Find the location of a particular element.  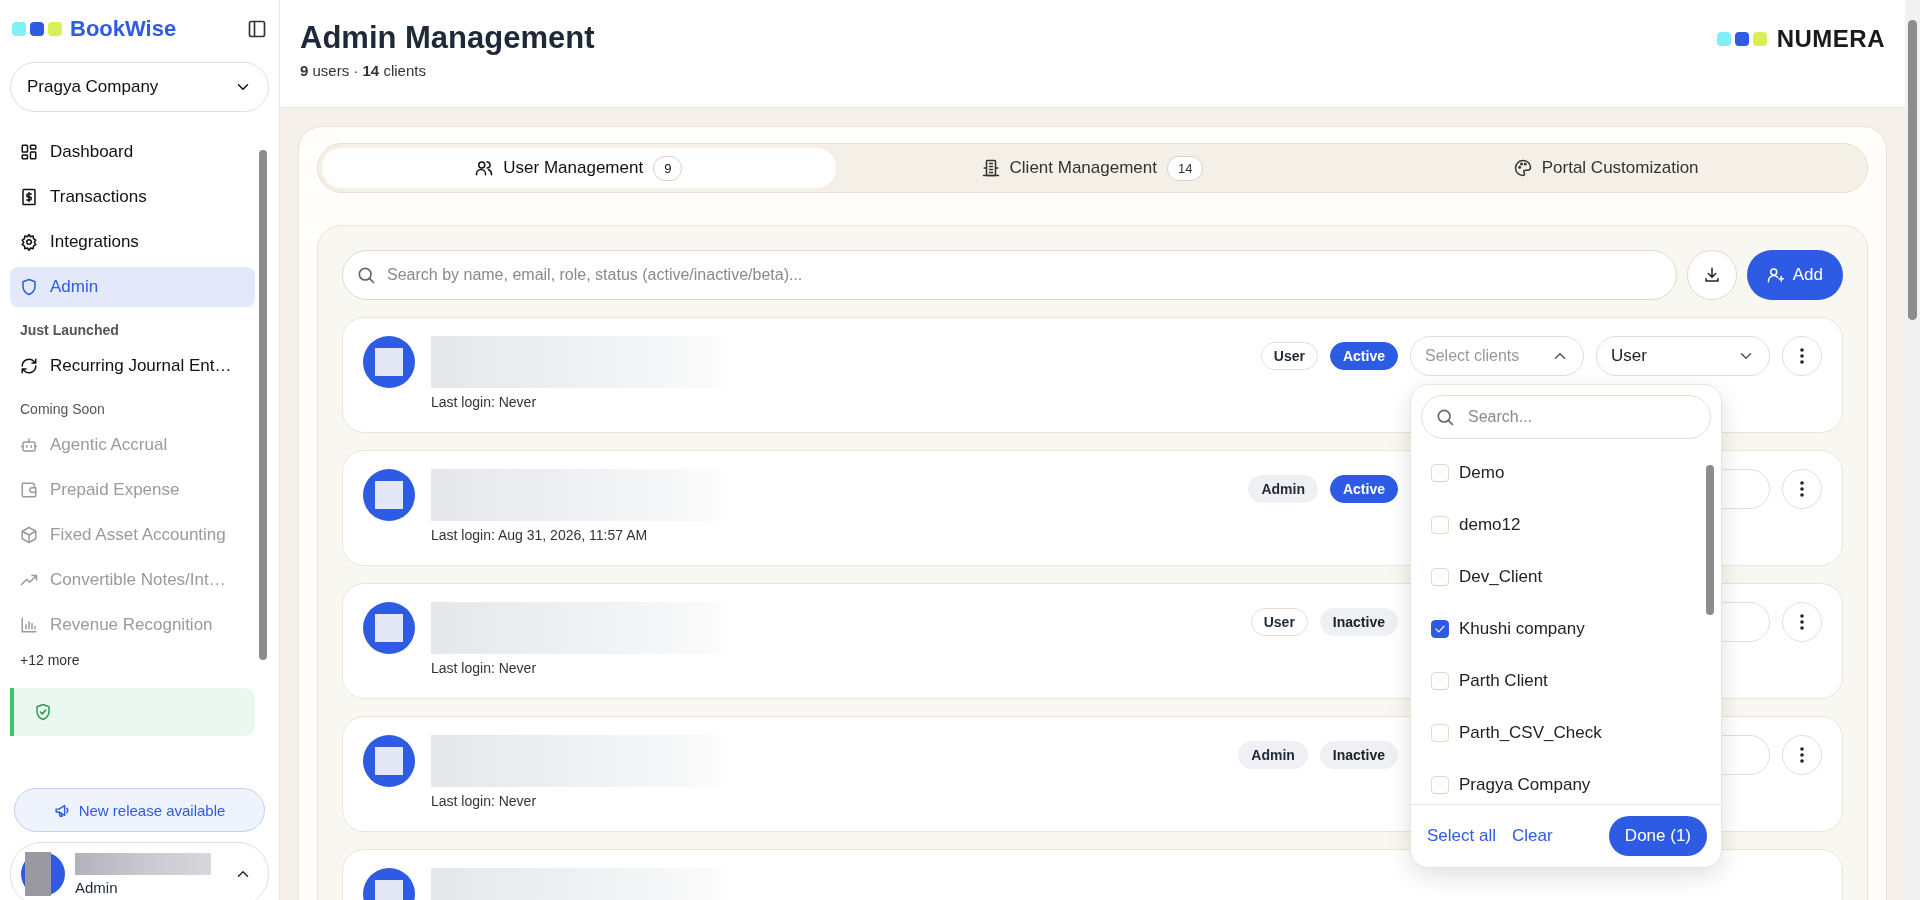

shield-icon is located at coordinates (29, 287).